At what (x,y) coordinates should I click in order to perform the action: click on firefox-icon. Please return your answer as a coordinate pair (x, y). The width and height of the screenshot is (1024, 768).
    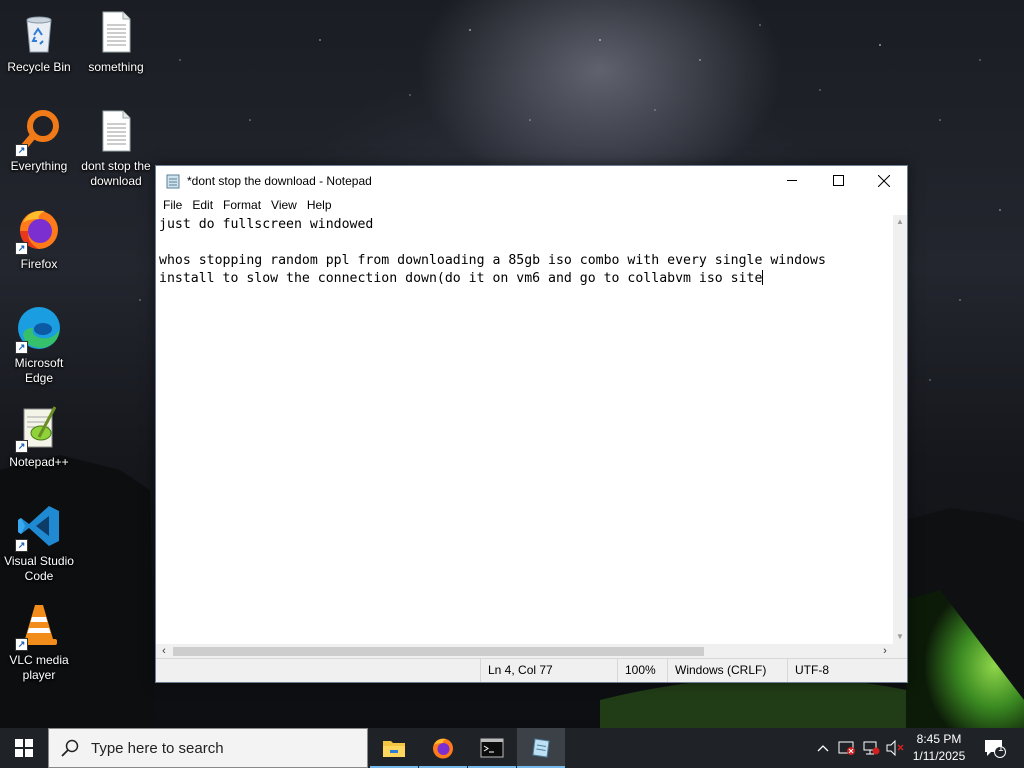
    Looking at the image, I should click on (443, 748).